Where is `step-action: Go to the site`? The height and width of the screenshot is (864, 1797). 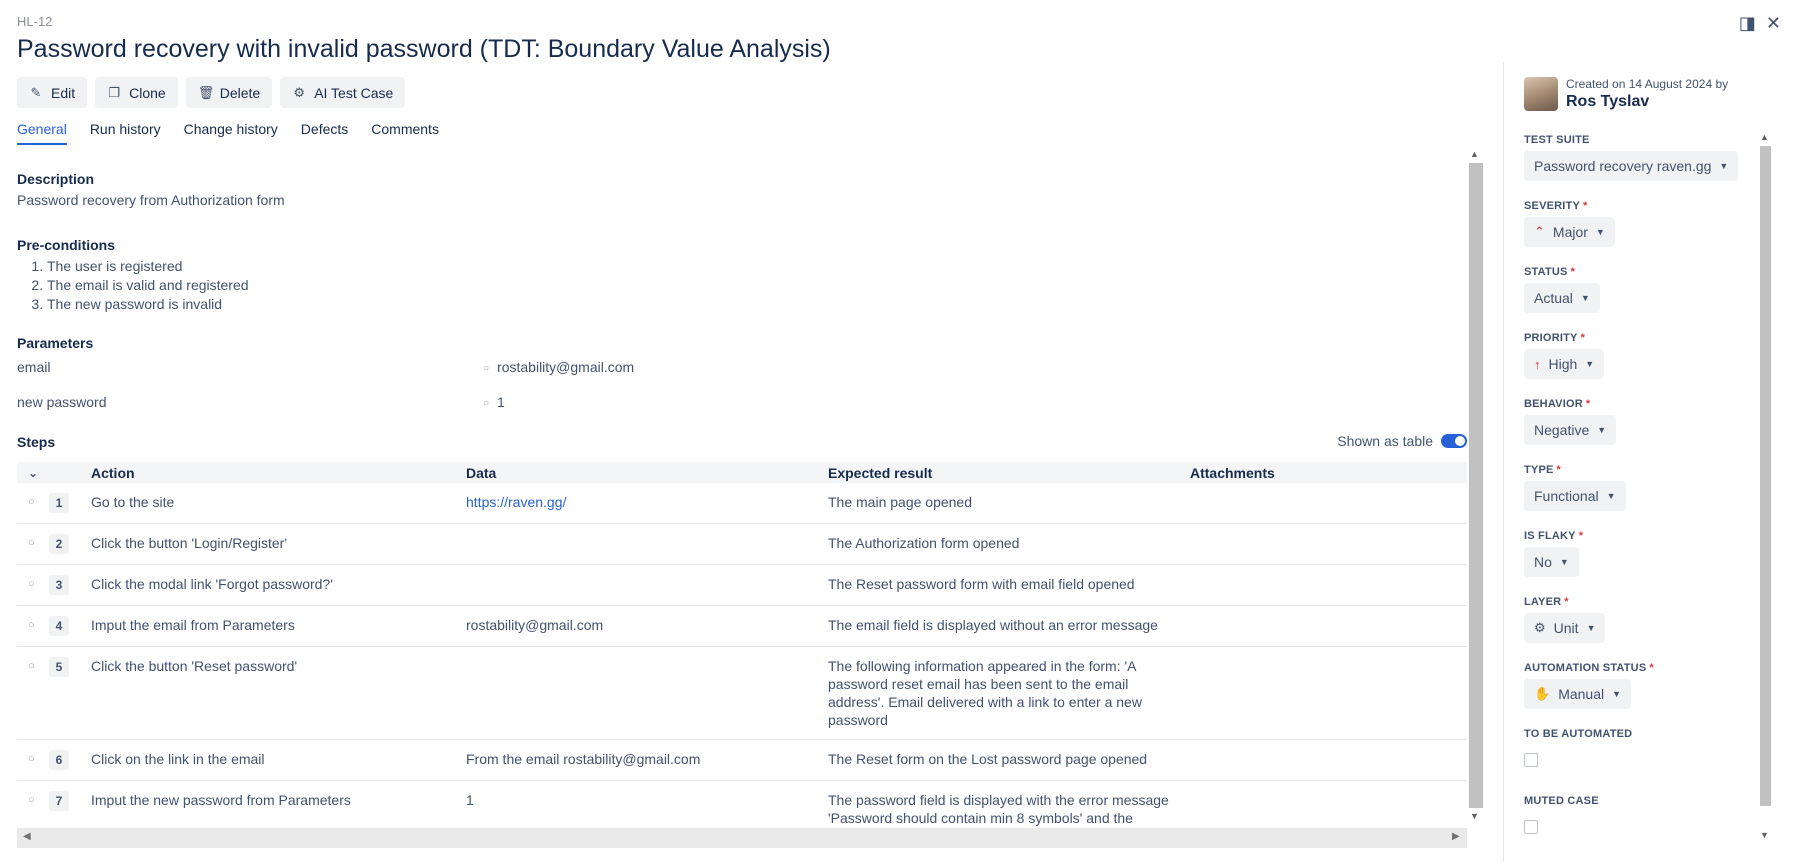
step-action: Go to the site is located at coordinates (270, 503).